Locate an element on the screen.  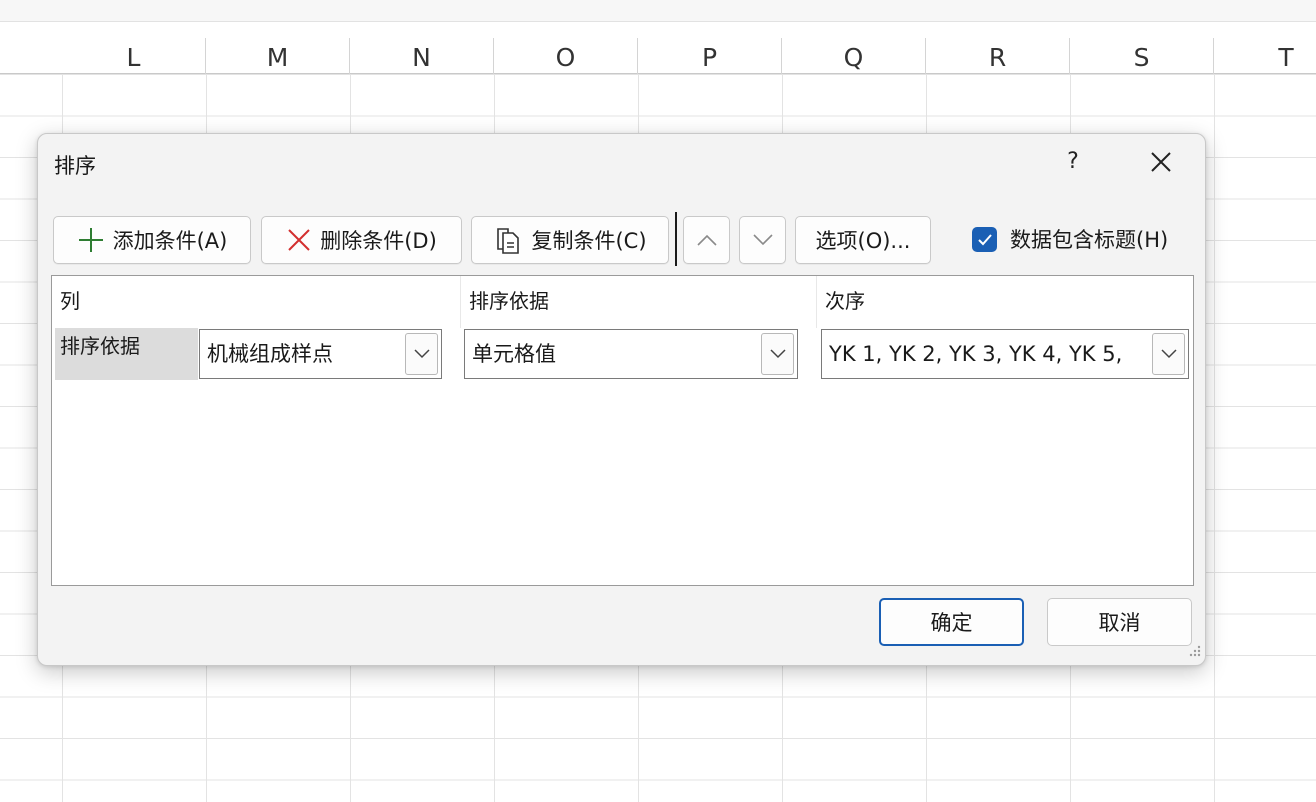
column-select-dropdown is located at coordinates (421, 354).